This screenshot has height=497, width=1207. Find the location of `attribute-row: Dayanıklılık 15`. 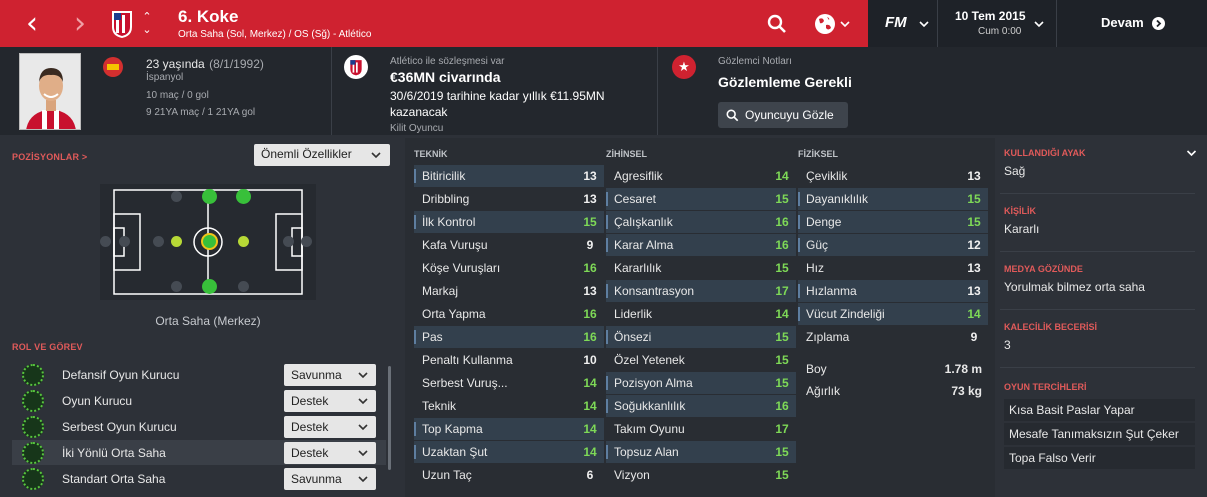

attribute-row: Dayanıklılık 15 is located at coordinates (893, 199).